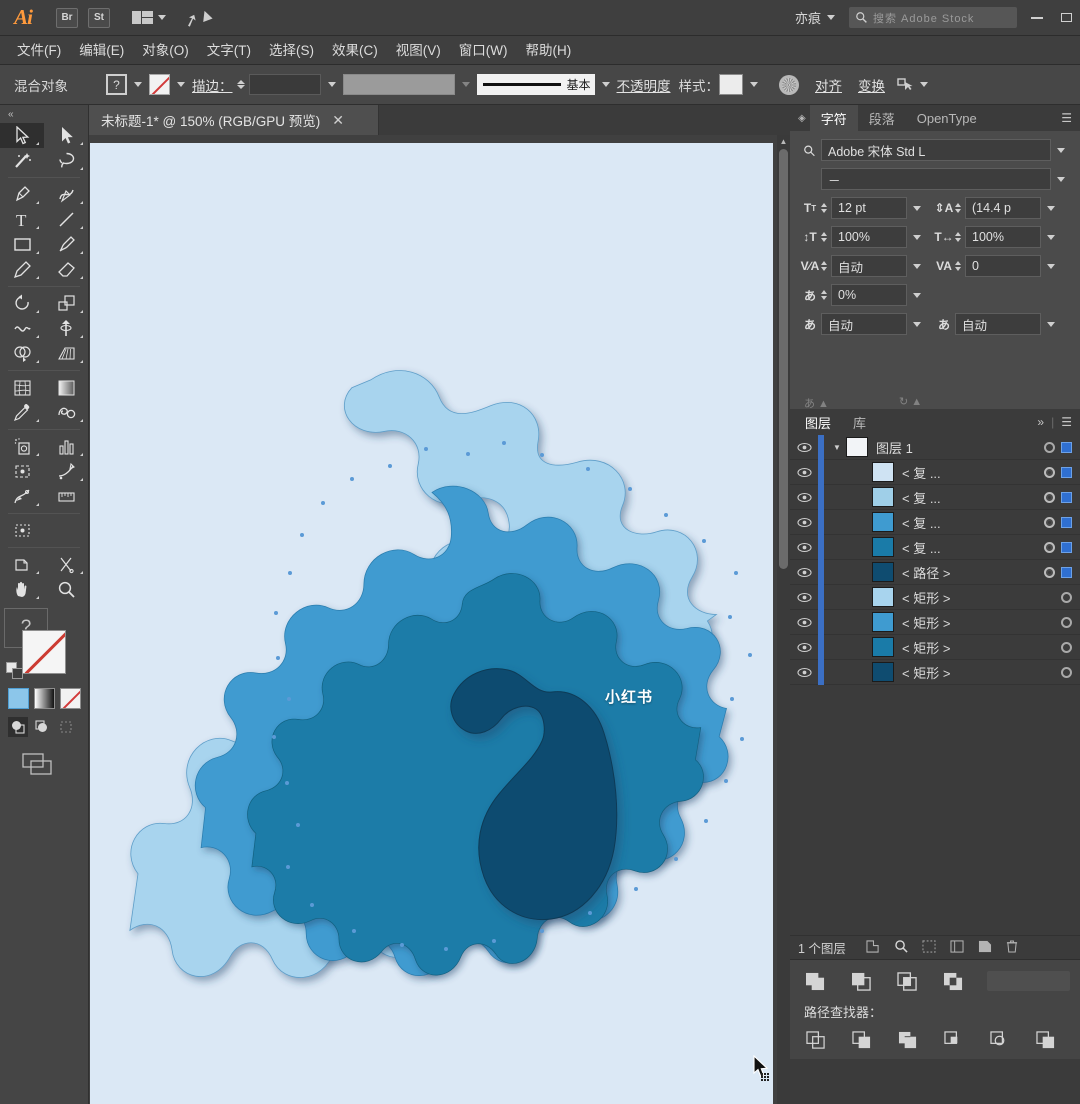 This screenshot has width=1080, height=1104. I want to click on select-similar-chevron-down-icon, so click(924, 84).